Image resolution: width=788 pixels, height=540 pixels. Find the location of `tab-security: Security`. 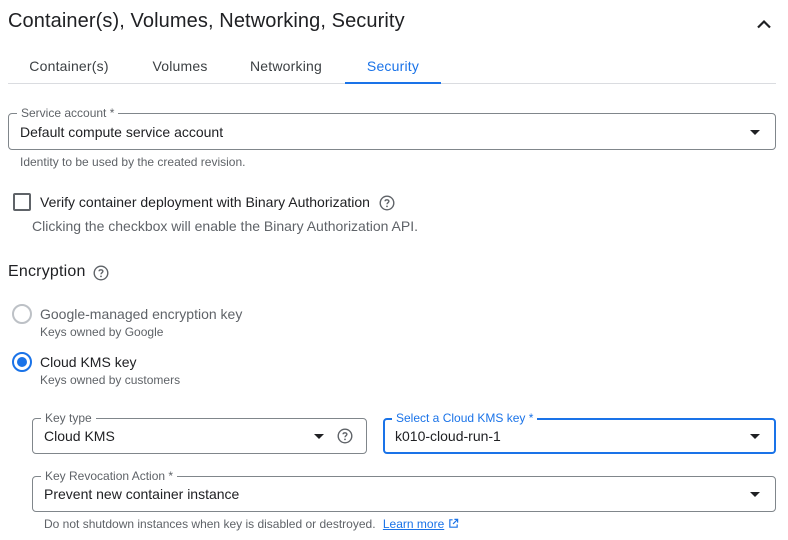

tab-security: Security is located at coordinates (393, 66).